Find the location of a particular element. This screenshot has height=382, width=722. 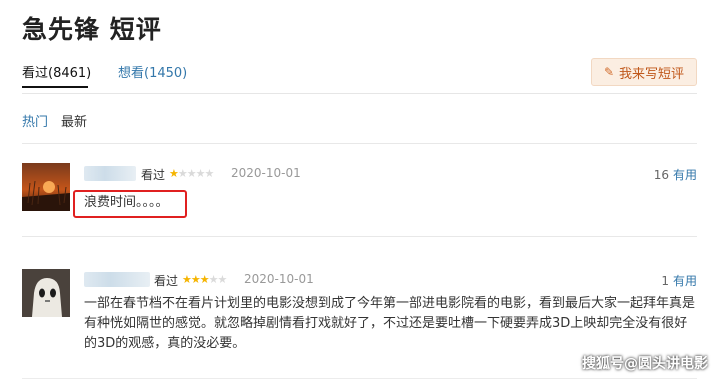

sort-hot-link: 热门 is located at coordinates (35, 120).